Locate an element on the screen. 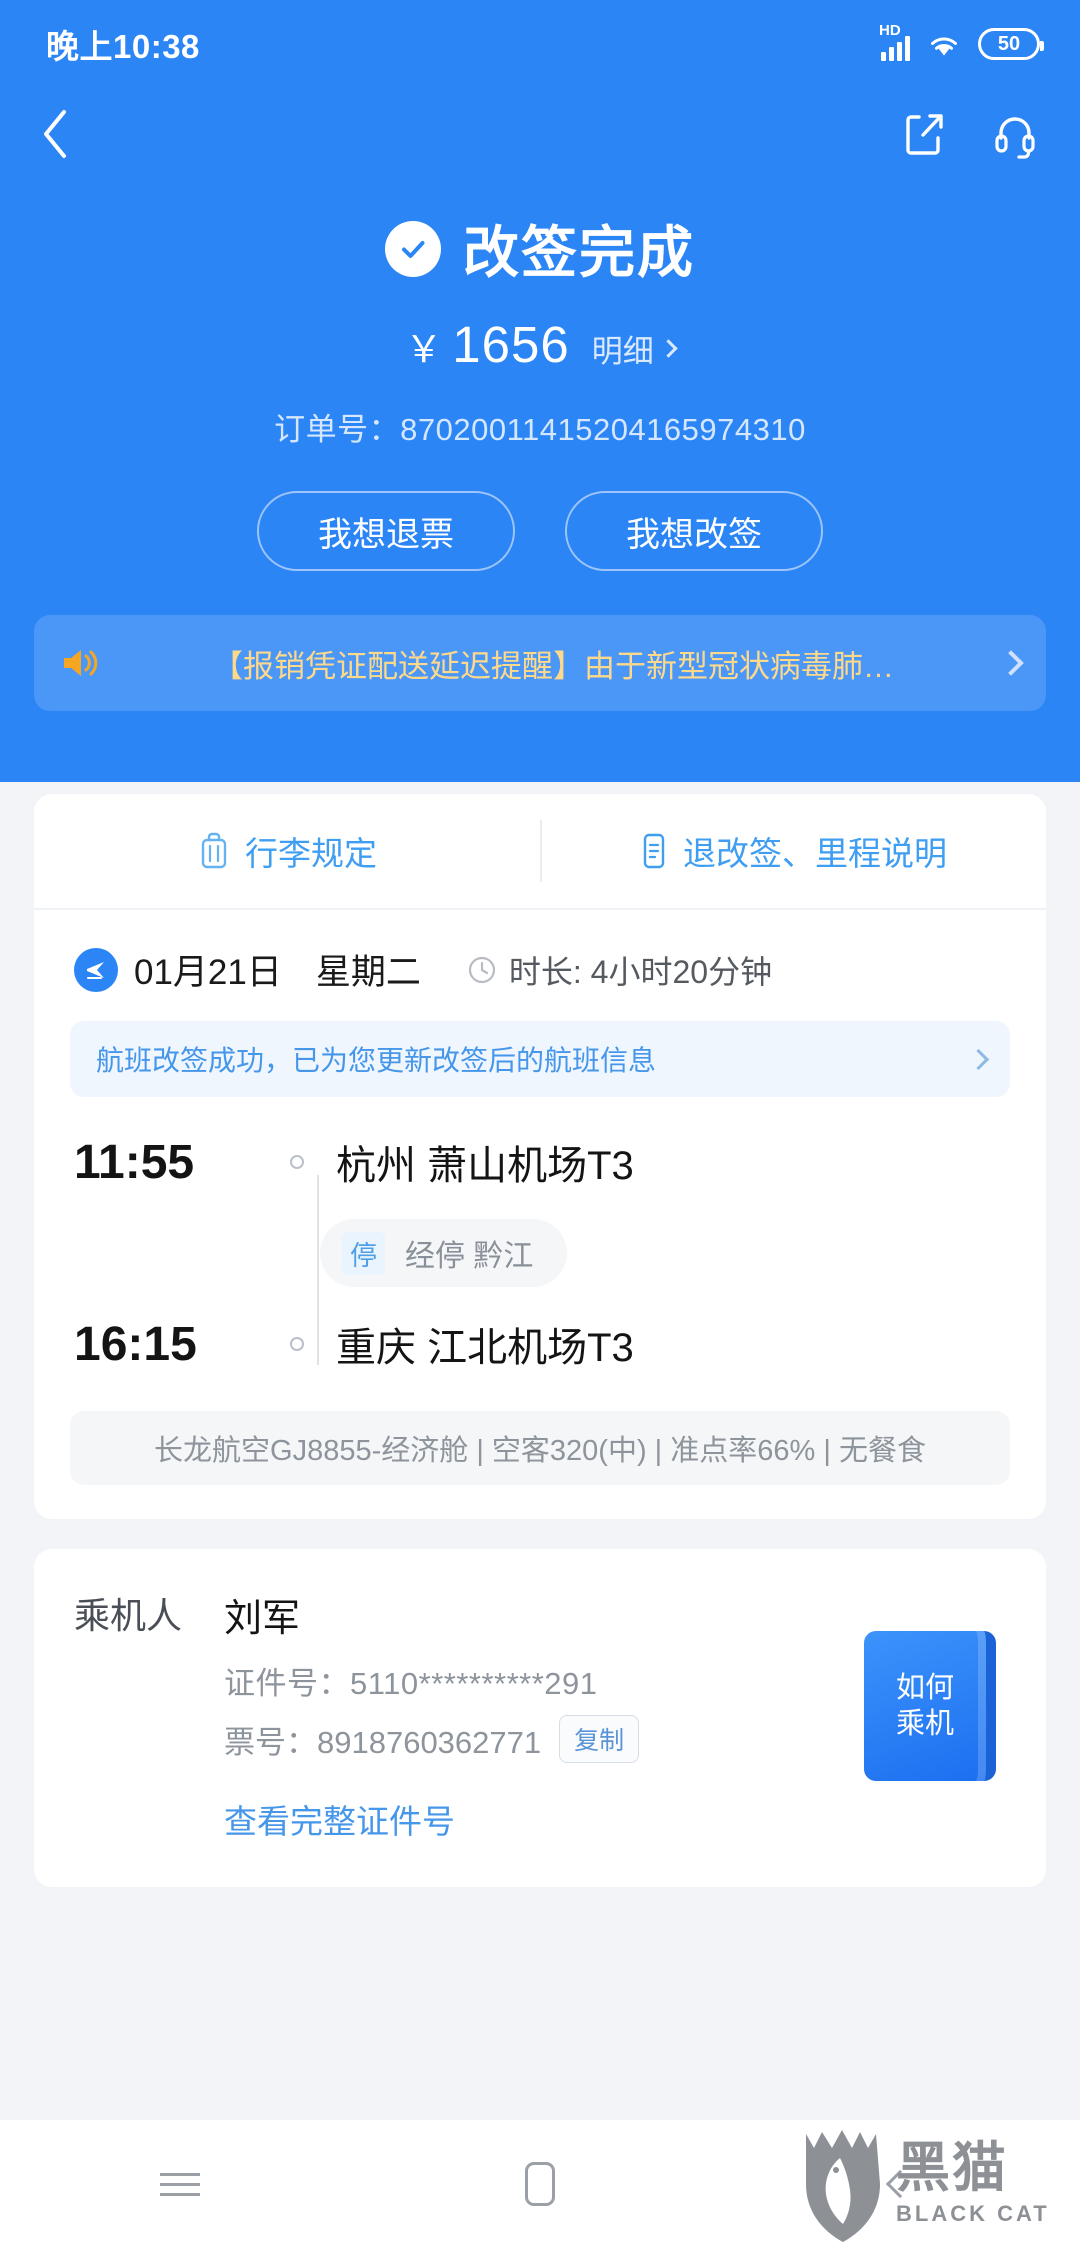 Image resolution: width=1080 pixels, height=2248 pixels. info-tabs: 行李规定 退改签、里程说明 is located at coordinates (540, 852).